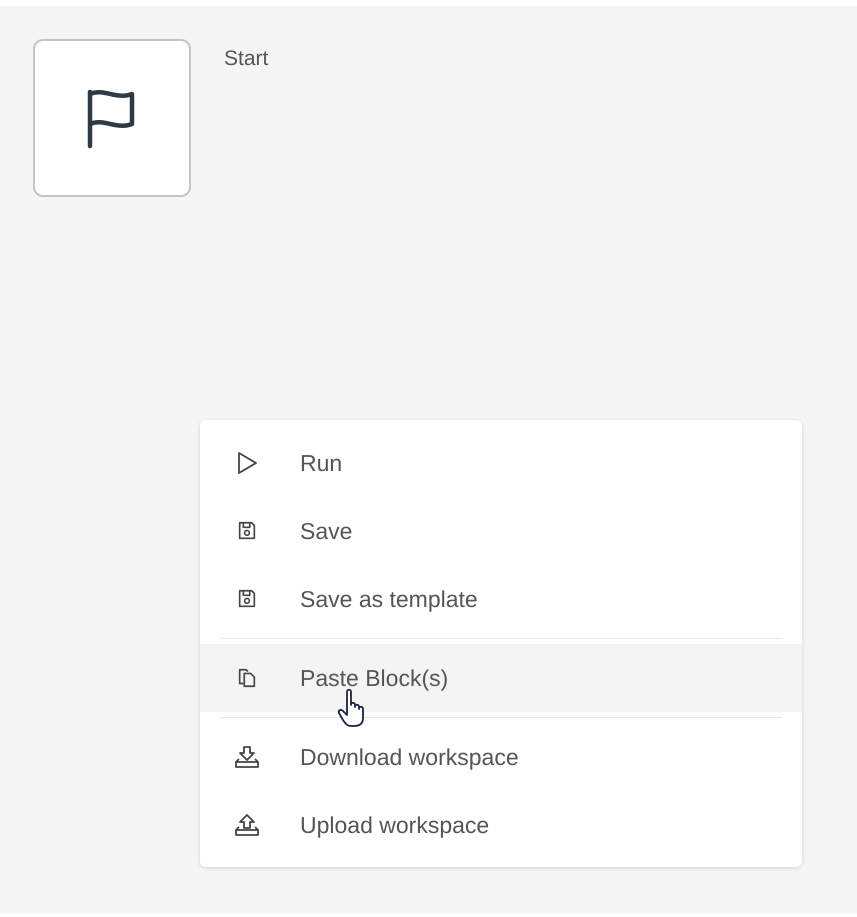 This screenshot has height=917, width=857. What do you see at coordinates (501, 531) in the screenshot?
I see `menu-item: Save` at bounding box center [501, 531].